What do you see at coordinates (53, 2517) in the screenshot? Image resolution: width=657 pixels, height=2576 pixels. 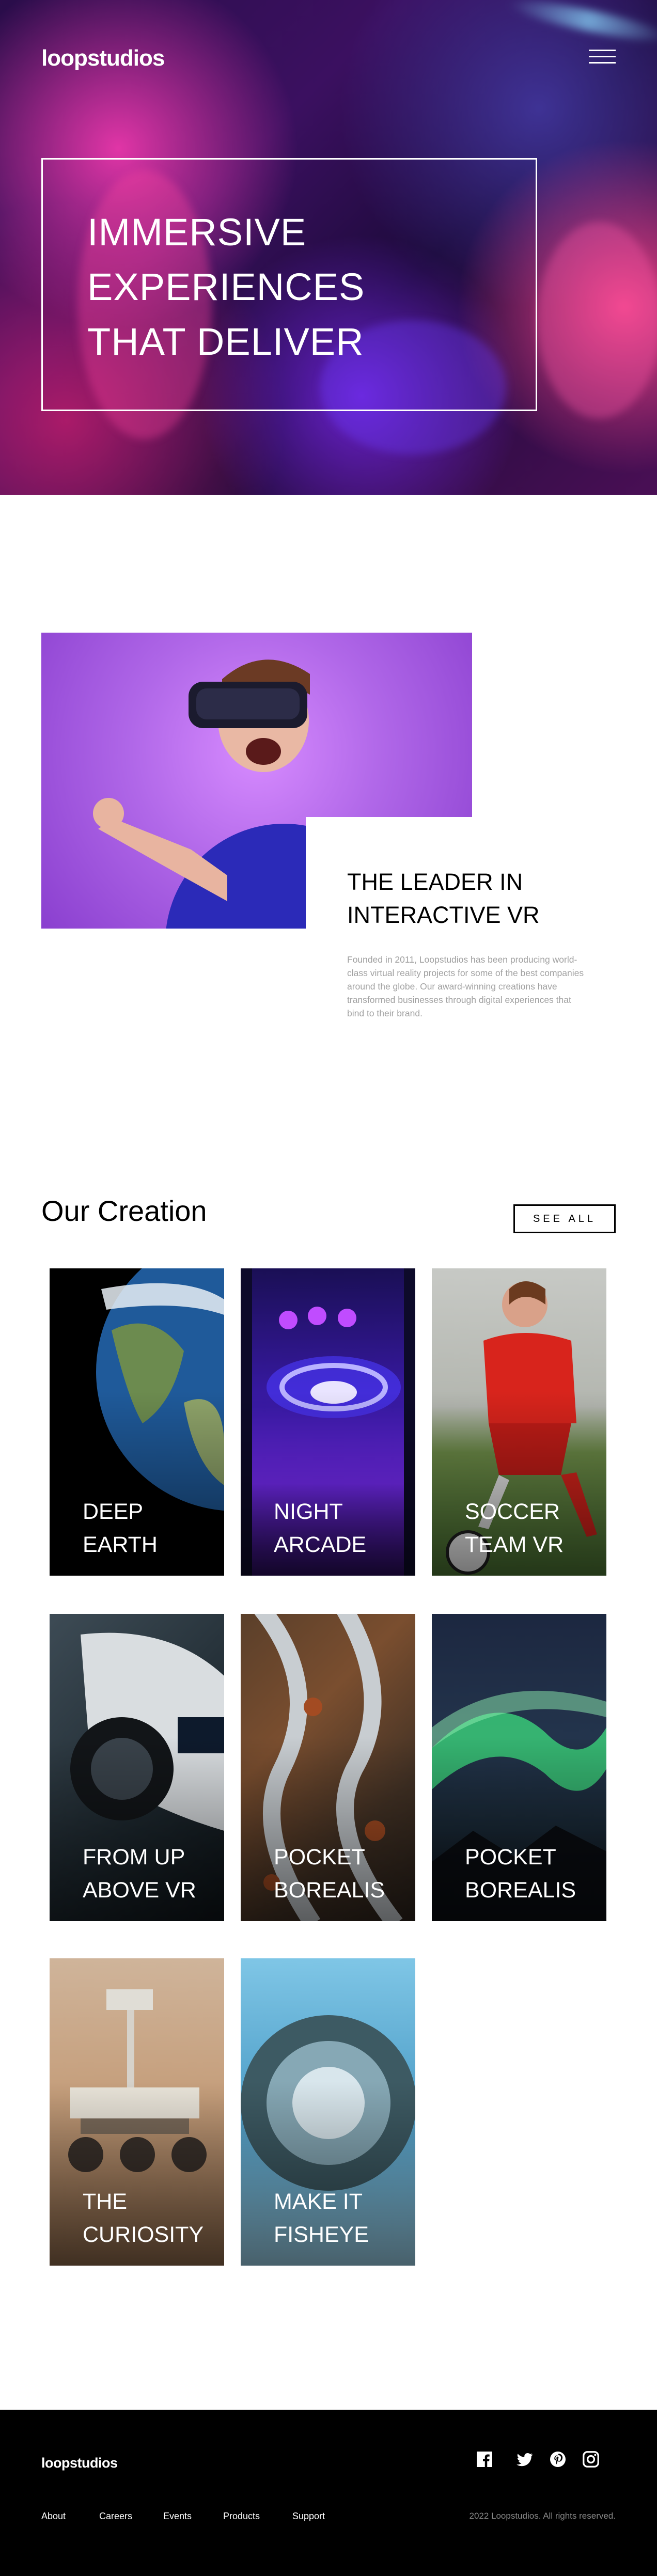 I see `footer-link-about: About` at bounding box center [53, 2517].